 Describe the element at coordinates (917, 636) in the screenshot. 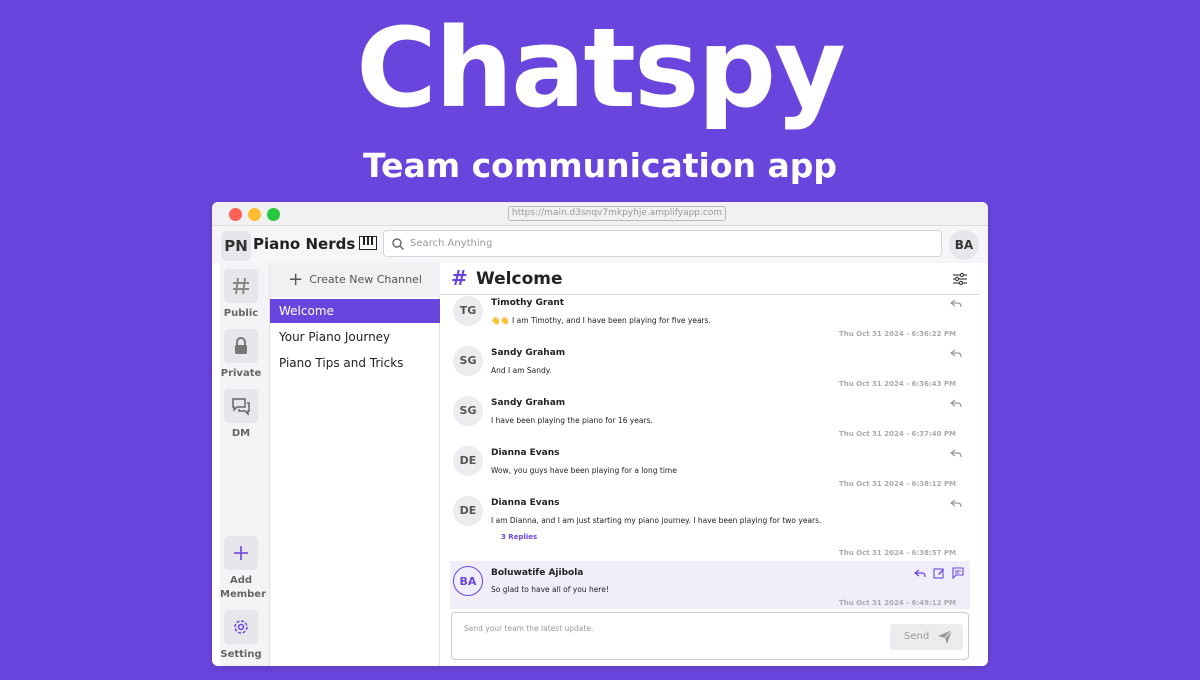

I see `send-label: Send` at that location.